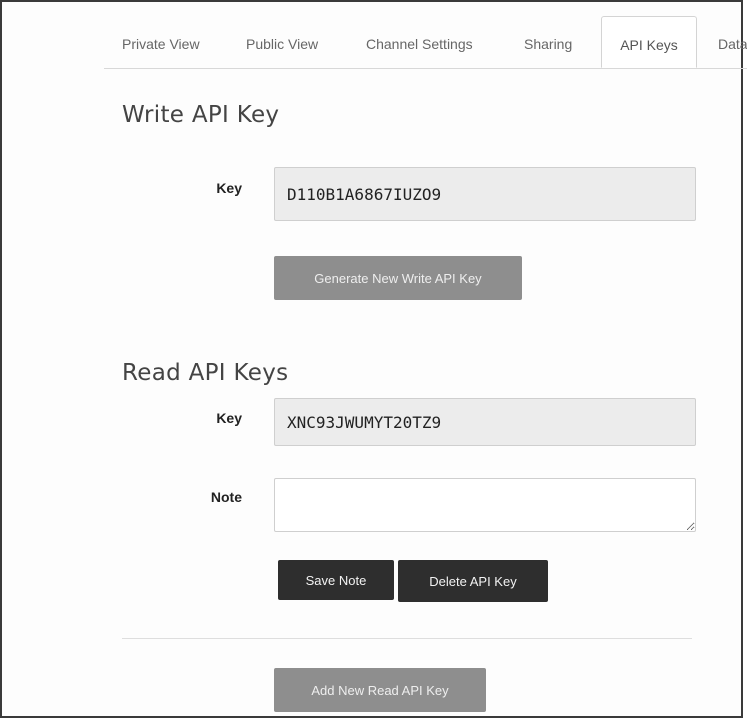  I want to click on write-api-key-field, so click(485, 194).